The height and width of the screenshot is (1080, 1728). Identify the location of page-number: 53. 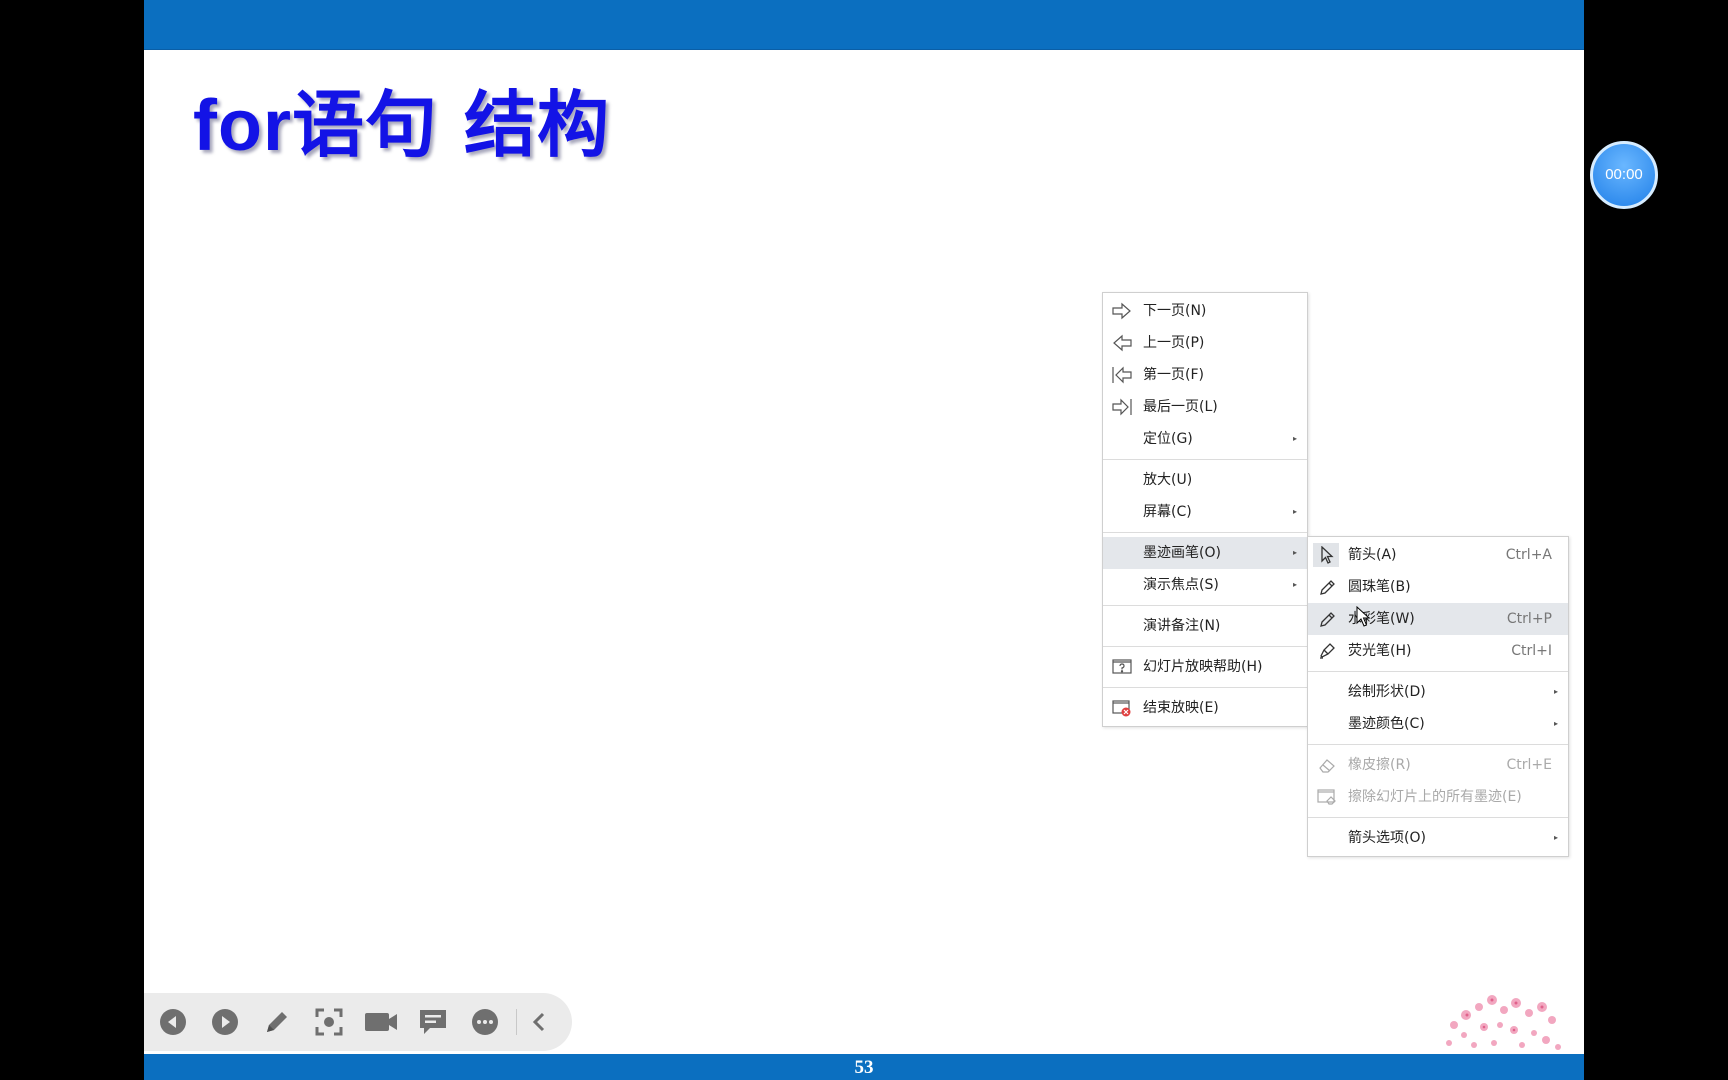
(864, 1067).